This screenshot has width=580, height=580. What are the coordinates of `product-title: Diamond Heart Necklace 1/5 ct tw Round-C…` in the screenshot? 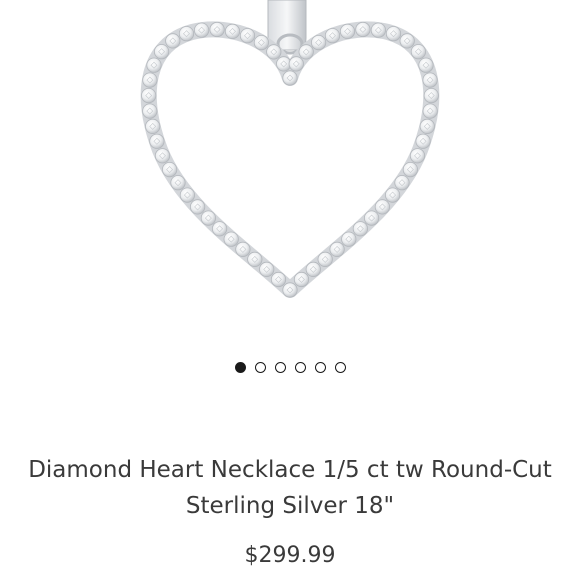 It's located at (290, 488).